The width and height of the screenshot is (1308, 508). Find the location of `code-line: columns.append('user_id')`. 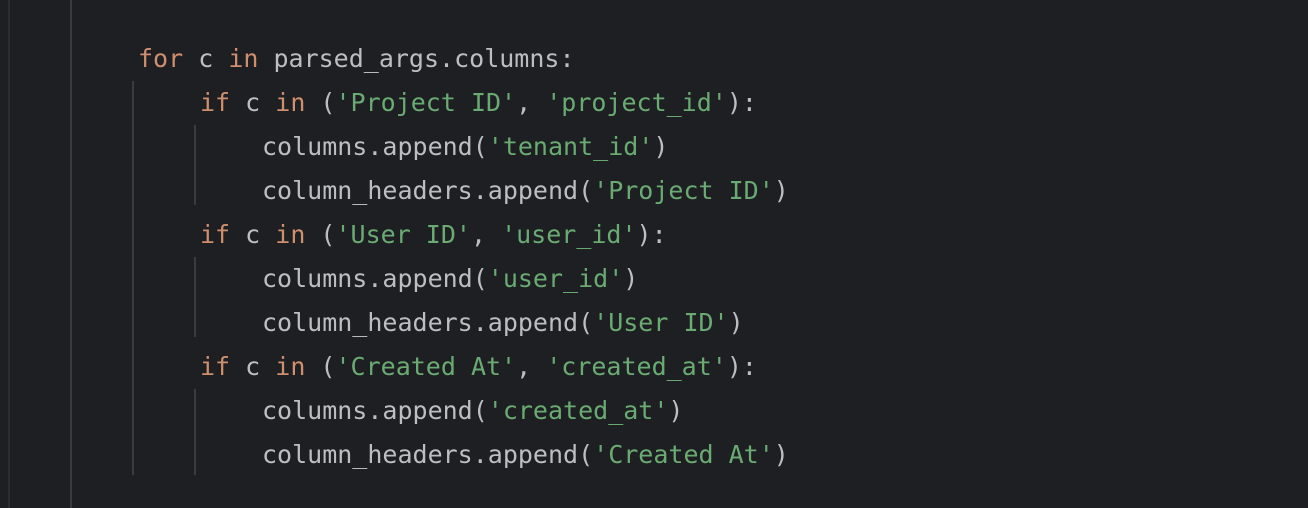

code-line: columns.append('user_id') is located at coordinates (450, 279).